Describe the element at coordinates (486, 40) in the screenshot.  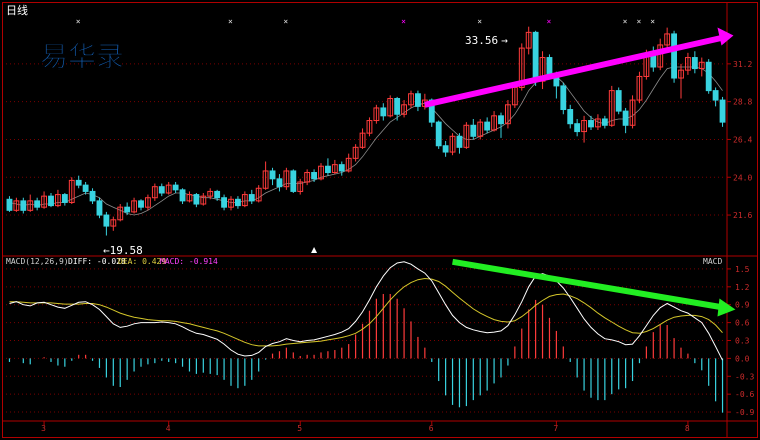
I see `high-price-label: 33.56 →` at that location.